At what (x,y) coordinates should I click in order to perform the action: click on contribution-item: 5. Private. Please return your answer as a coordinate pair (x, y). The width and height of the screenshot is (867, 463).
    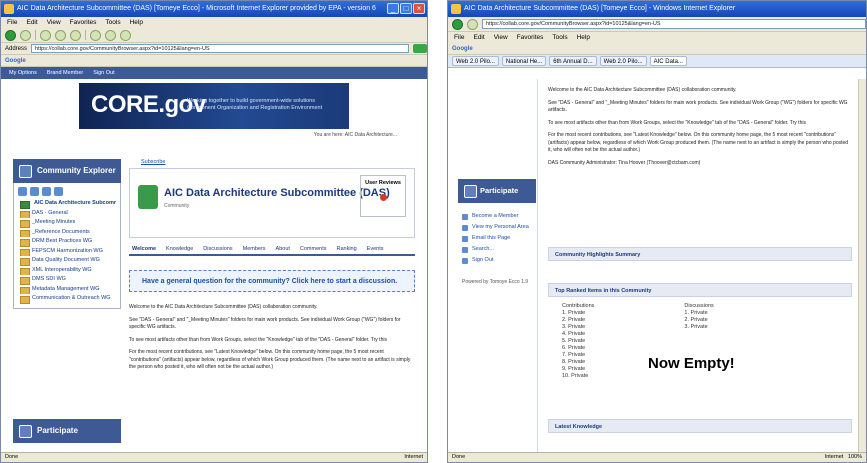
    Looking at the image, I should click on (578, 341).